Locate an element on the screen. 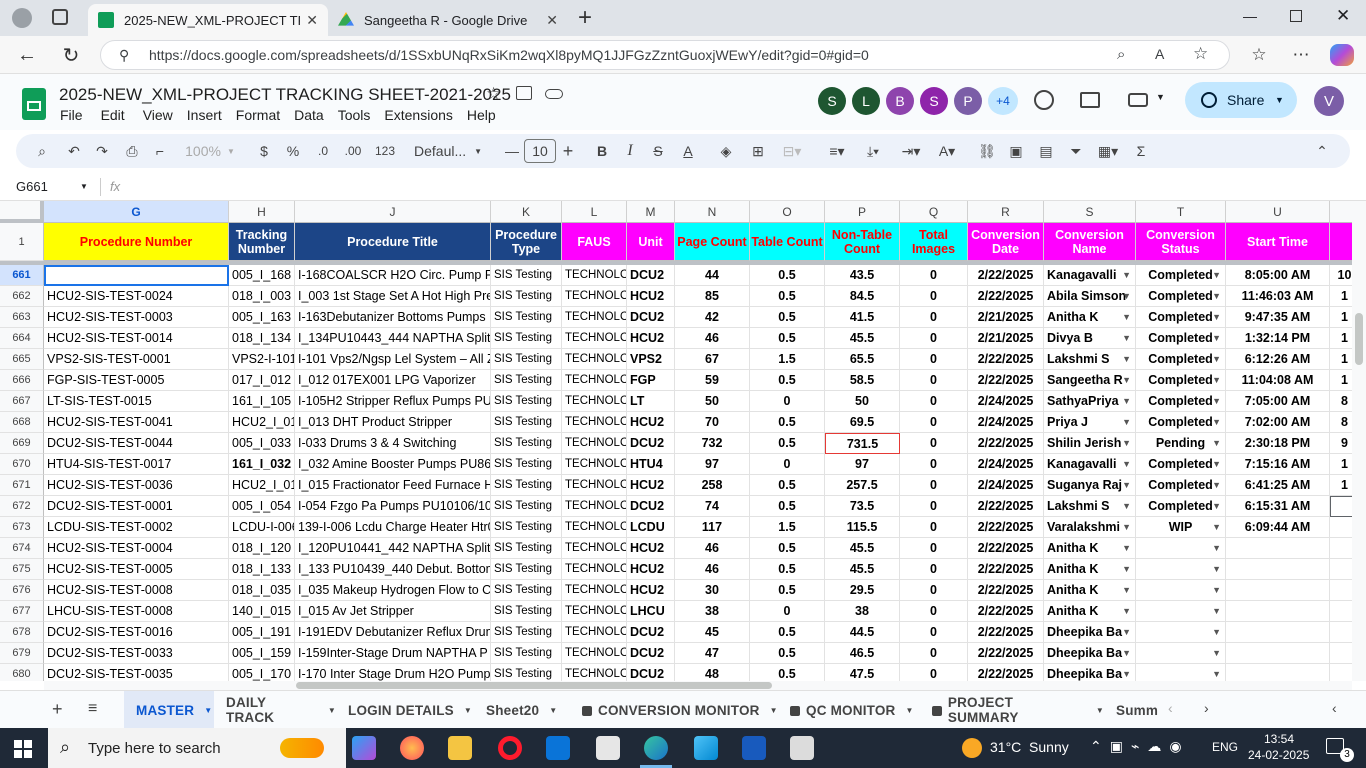 The image size is (1366, 768). site-info-icon: ⚲ is located at coordinates (124, 55).